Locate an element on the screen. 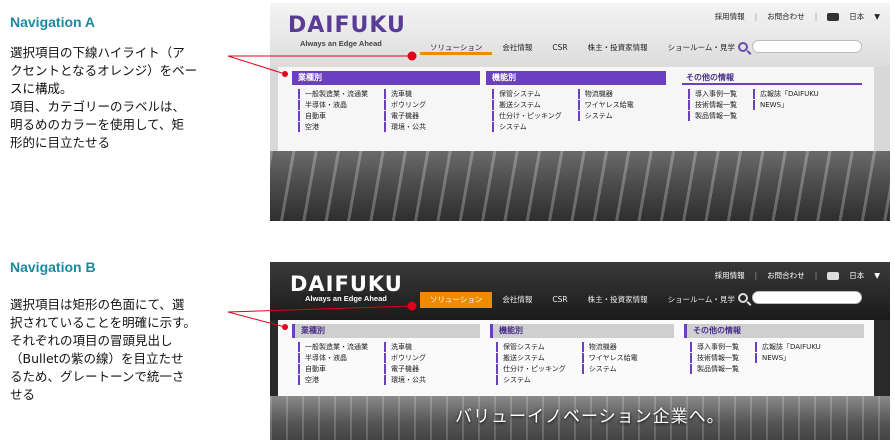  search-box is located at coordinates (800, 46).